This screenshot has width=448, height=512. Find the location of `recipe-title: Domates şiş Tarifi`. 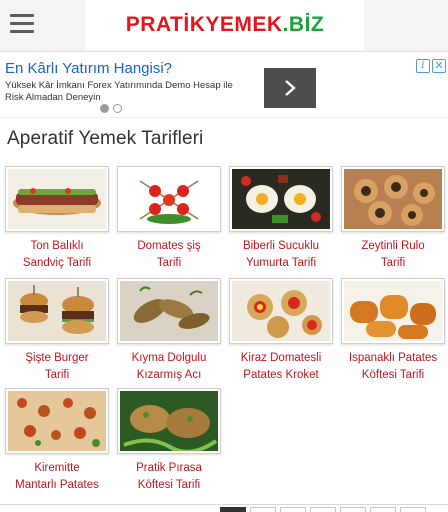

recipe-title: Domates şiş Tarifi is located at coordinates (169, 255).